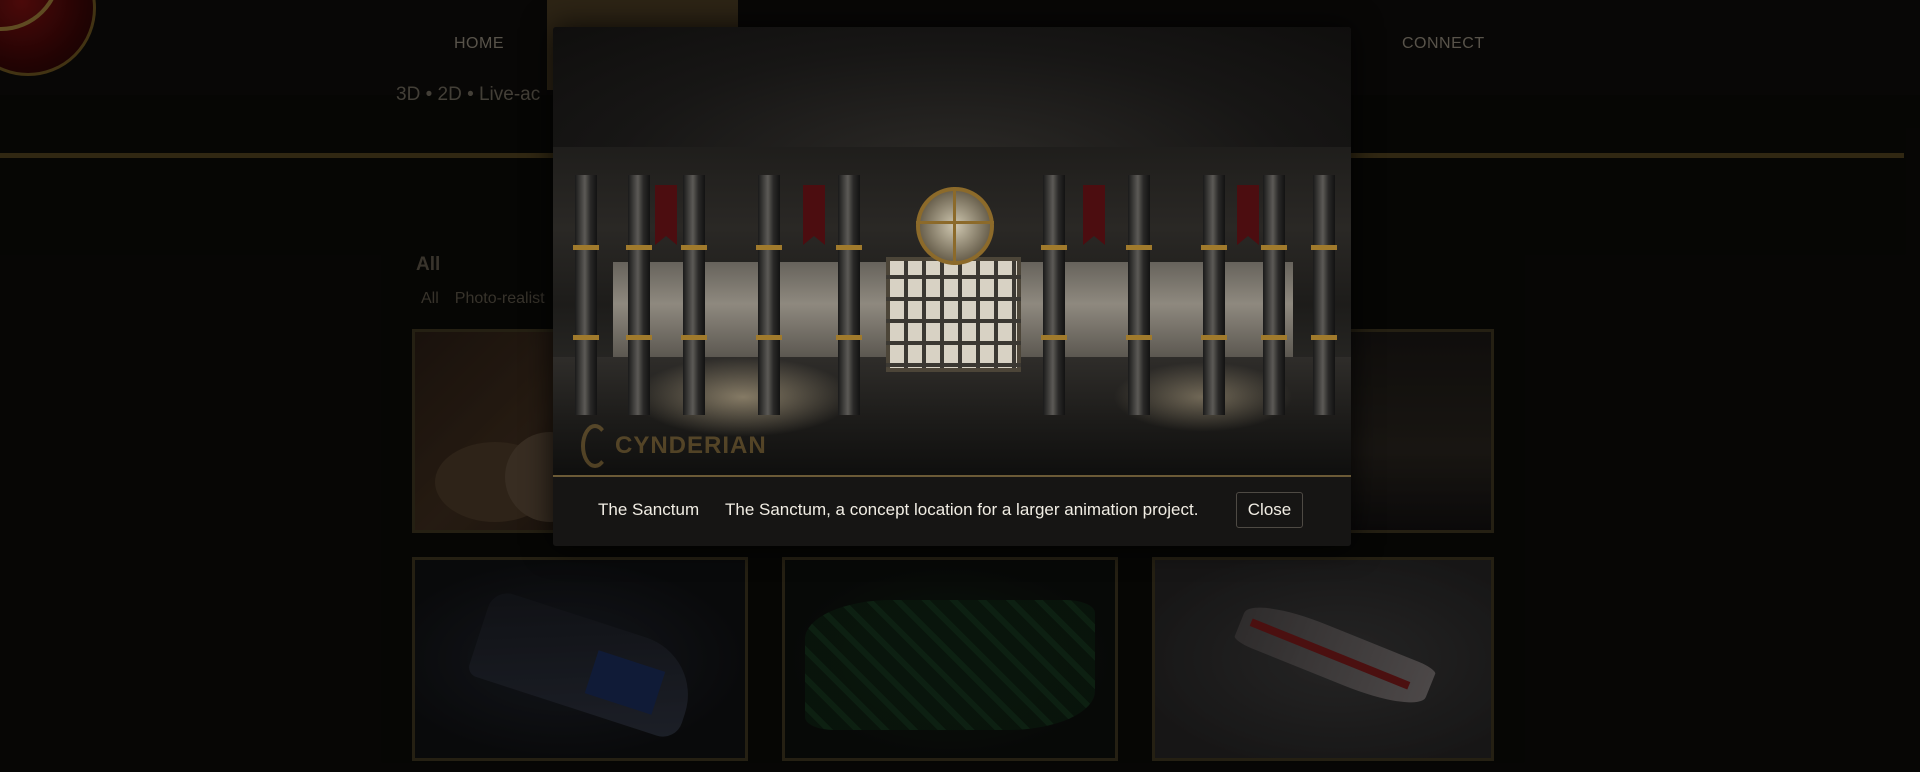 The height and width of the screenshot is (772, 1920). Describe the element at coordinates (595, 446) in the screenshot. I see `cynderian-logo-icon` at that location.